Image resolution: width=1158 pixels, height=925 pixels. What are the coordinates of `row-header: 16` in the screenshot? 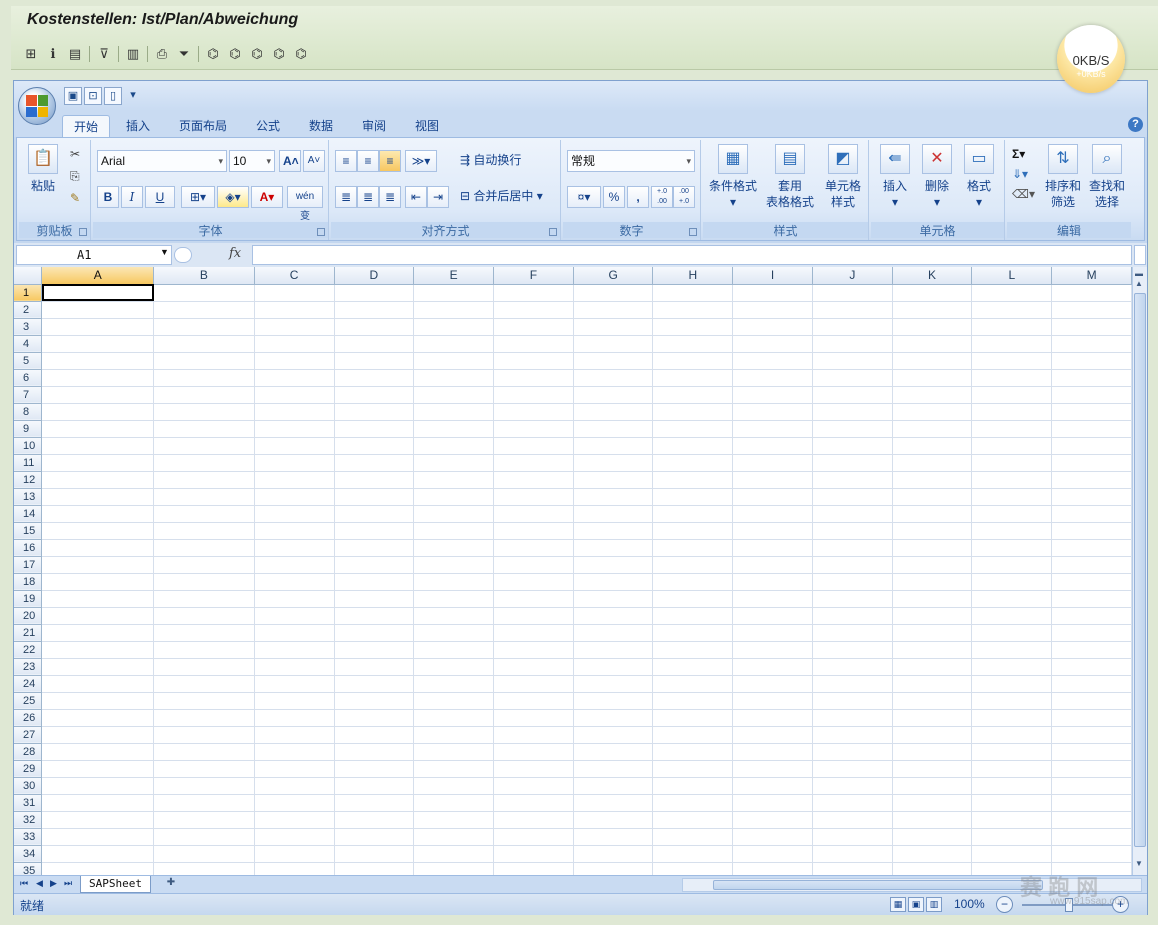 It's located at (28, 548).